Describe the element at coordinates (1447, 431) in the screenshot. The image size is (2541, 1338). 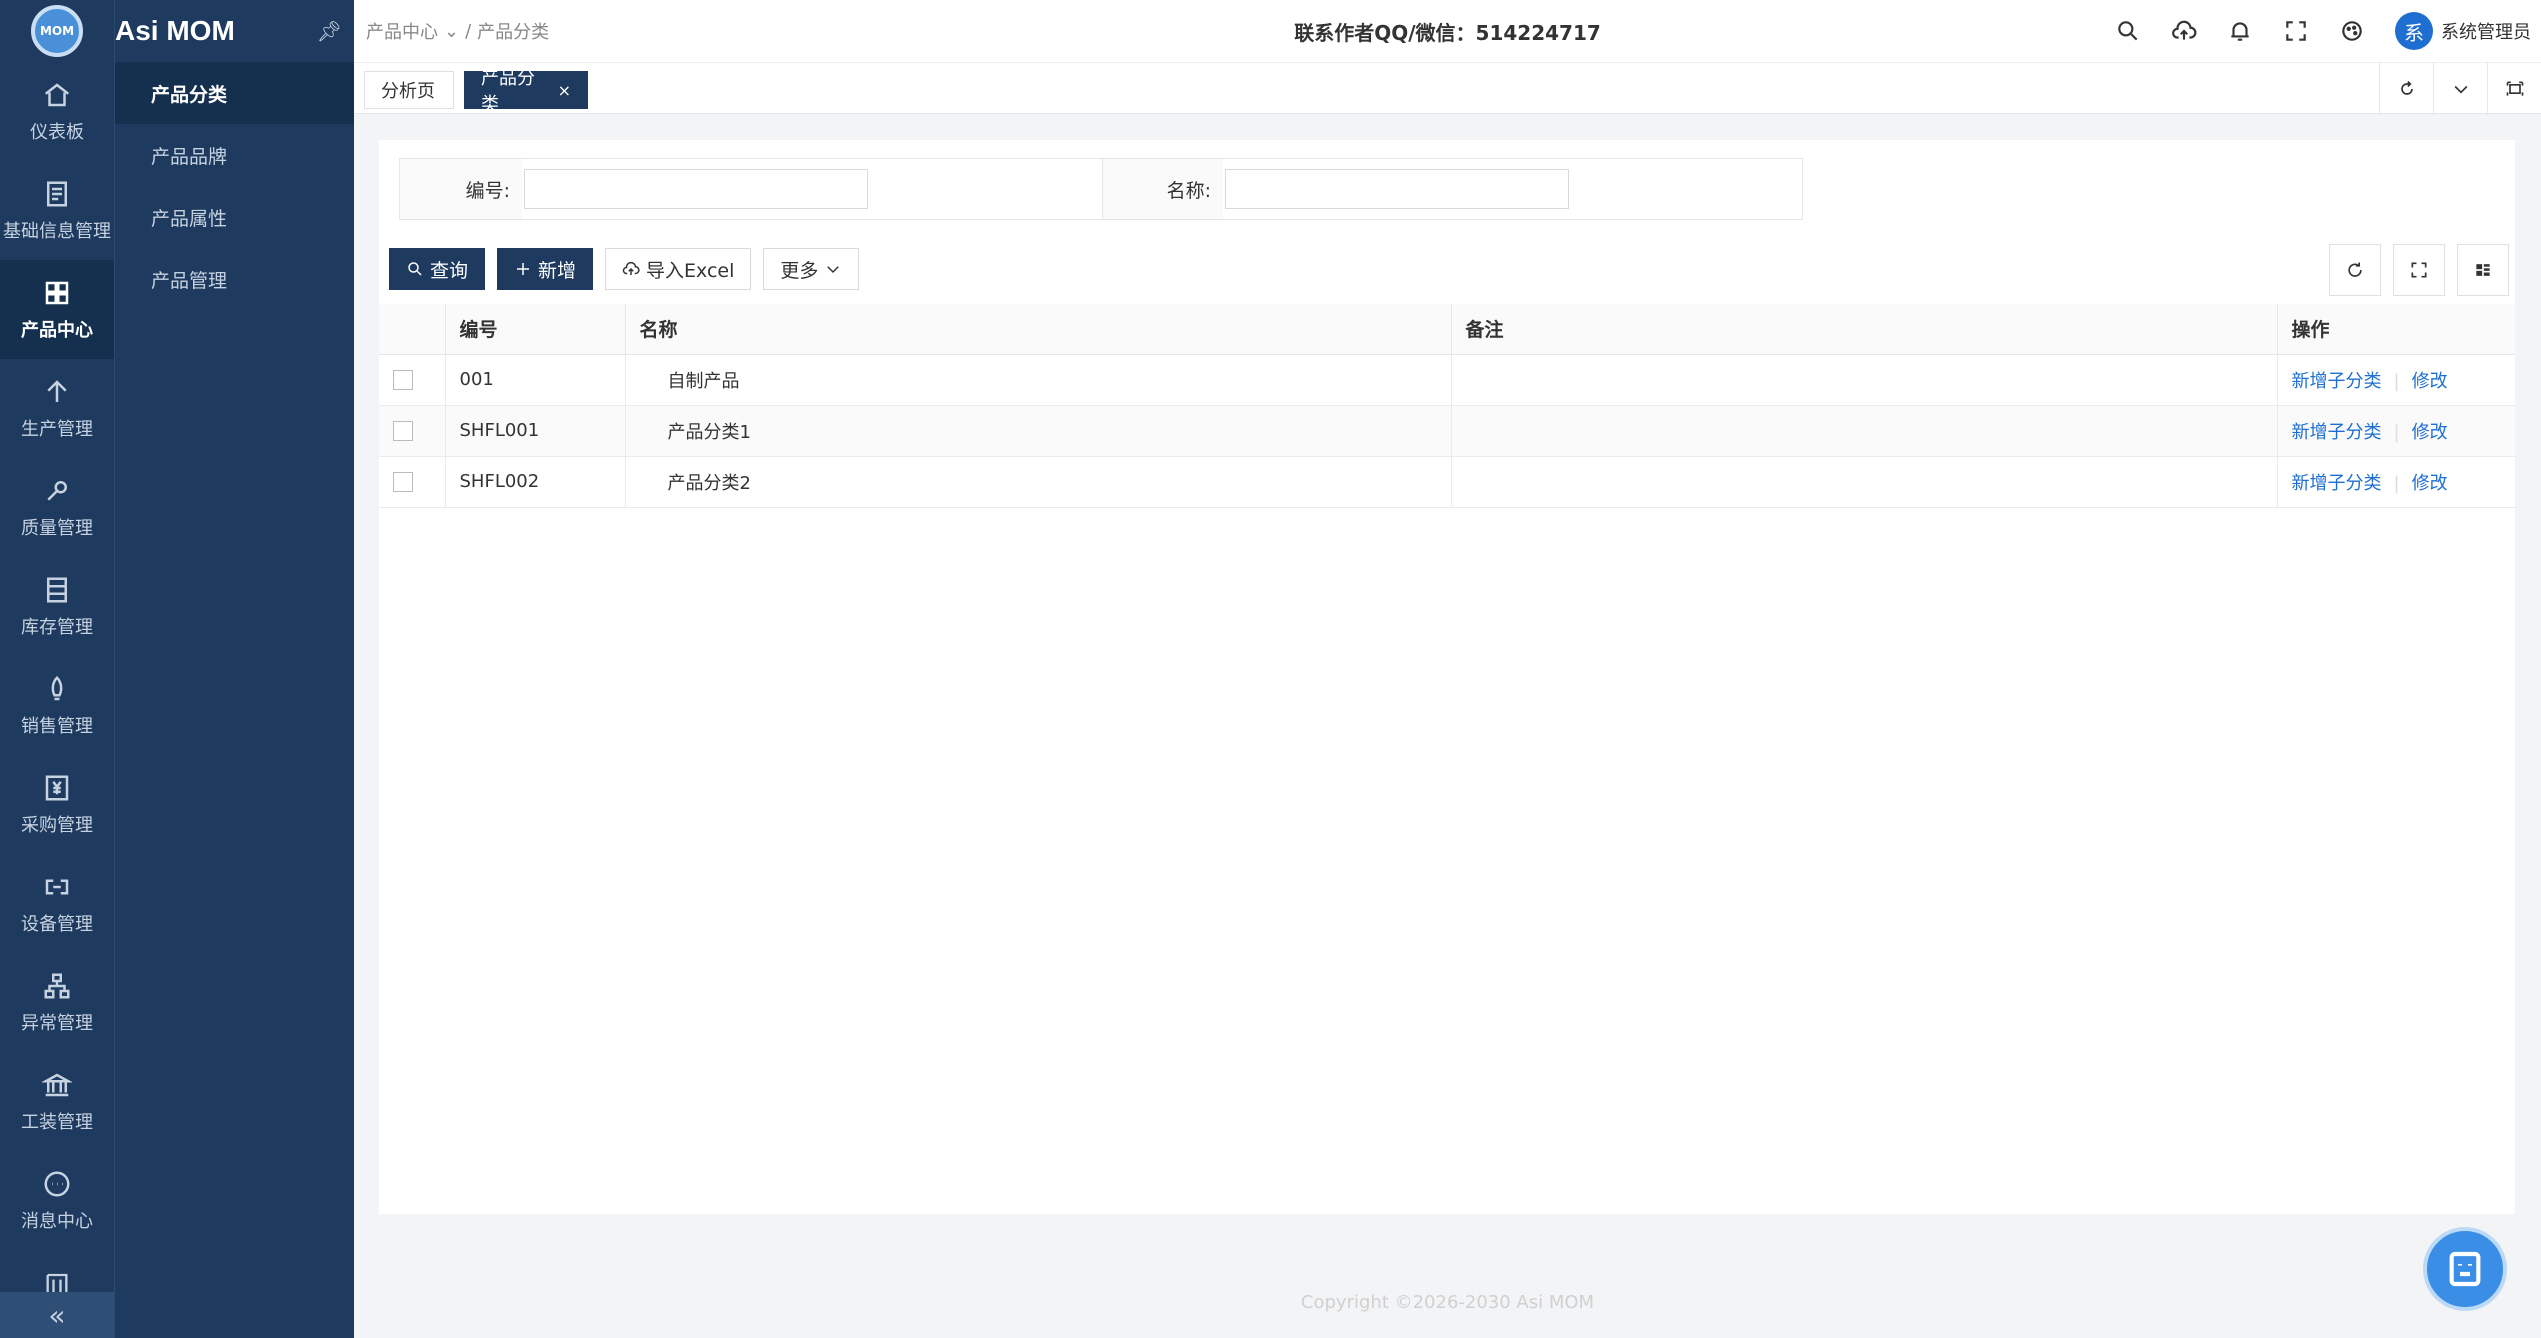
I see `table-row: SHFL001 产品分类1 新增子分类 | 修改` at that location.